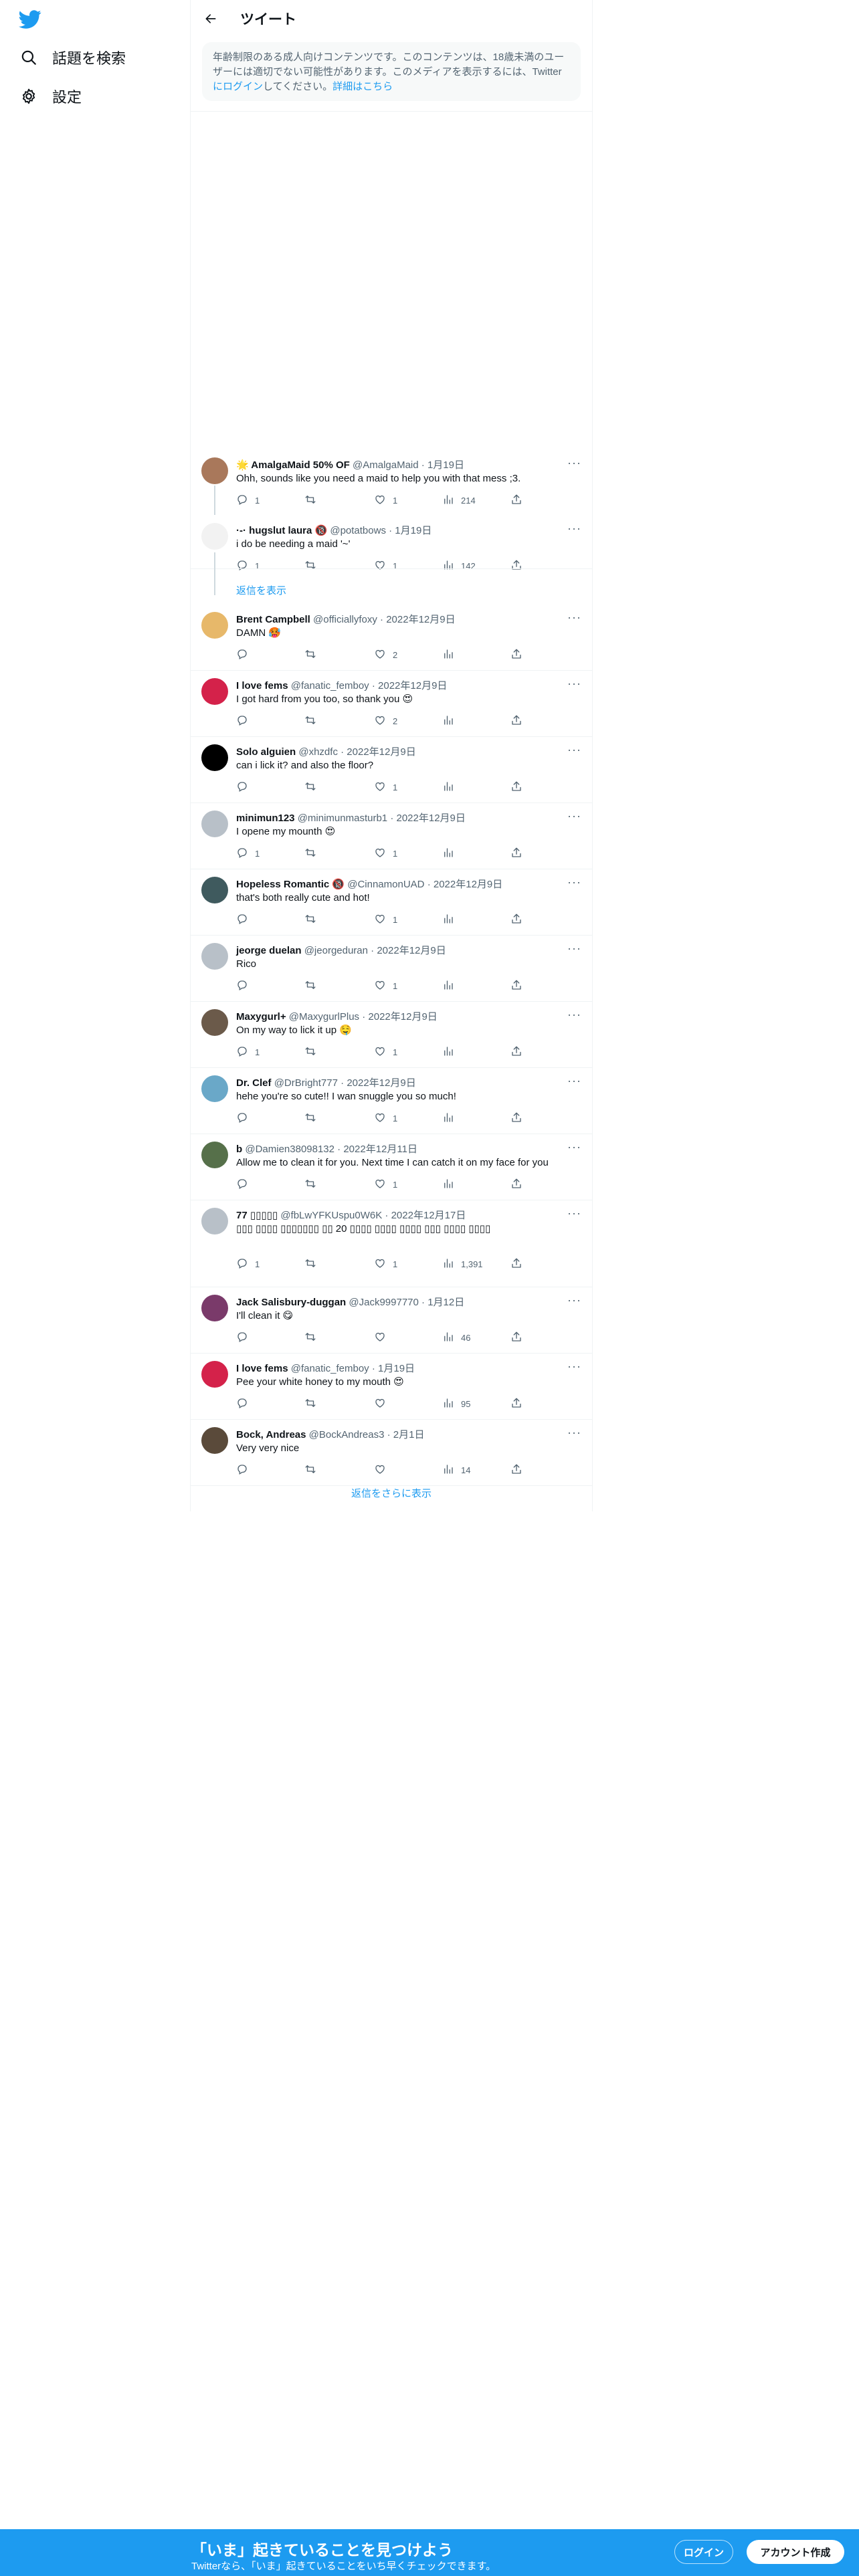 Image resolution: width=859 pixels, height=2576 pixels. What do you see at coordinates (239, 1149) in the screenshot?
I see `user-name: b` at bounding box center [239, 1149].